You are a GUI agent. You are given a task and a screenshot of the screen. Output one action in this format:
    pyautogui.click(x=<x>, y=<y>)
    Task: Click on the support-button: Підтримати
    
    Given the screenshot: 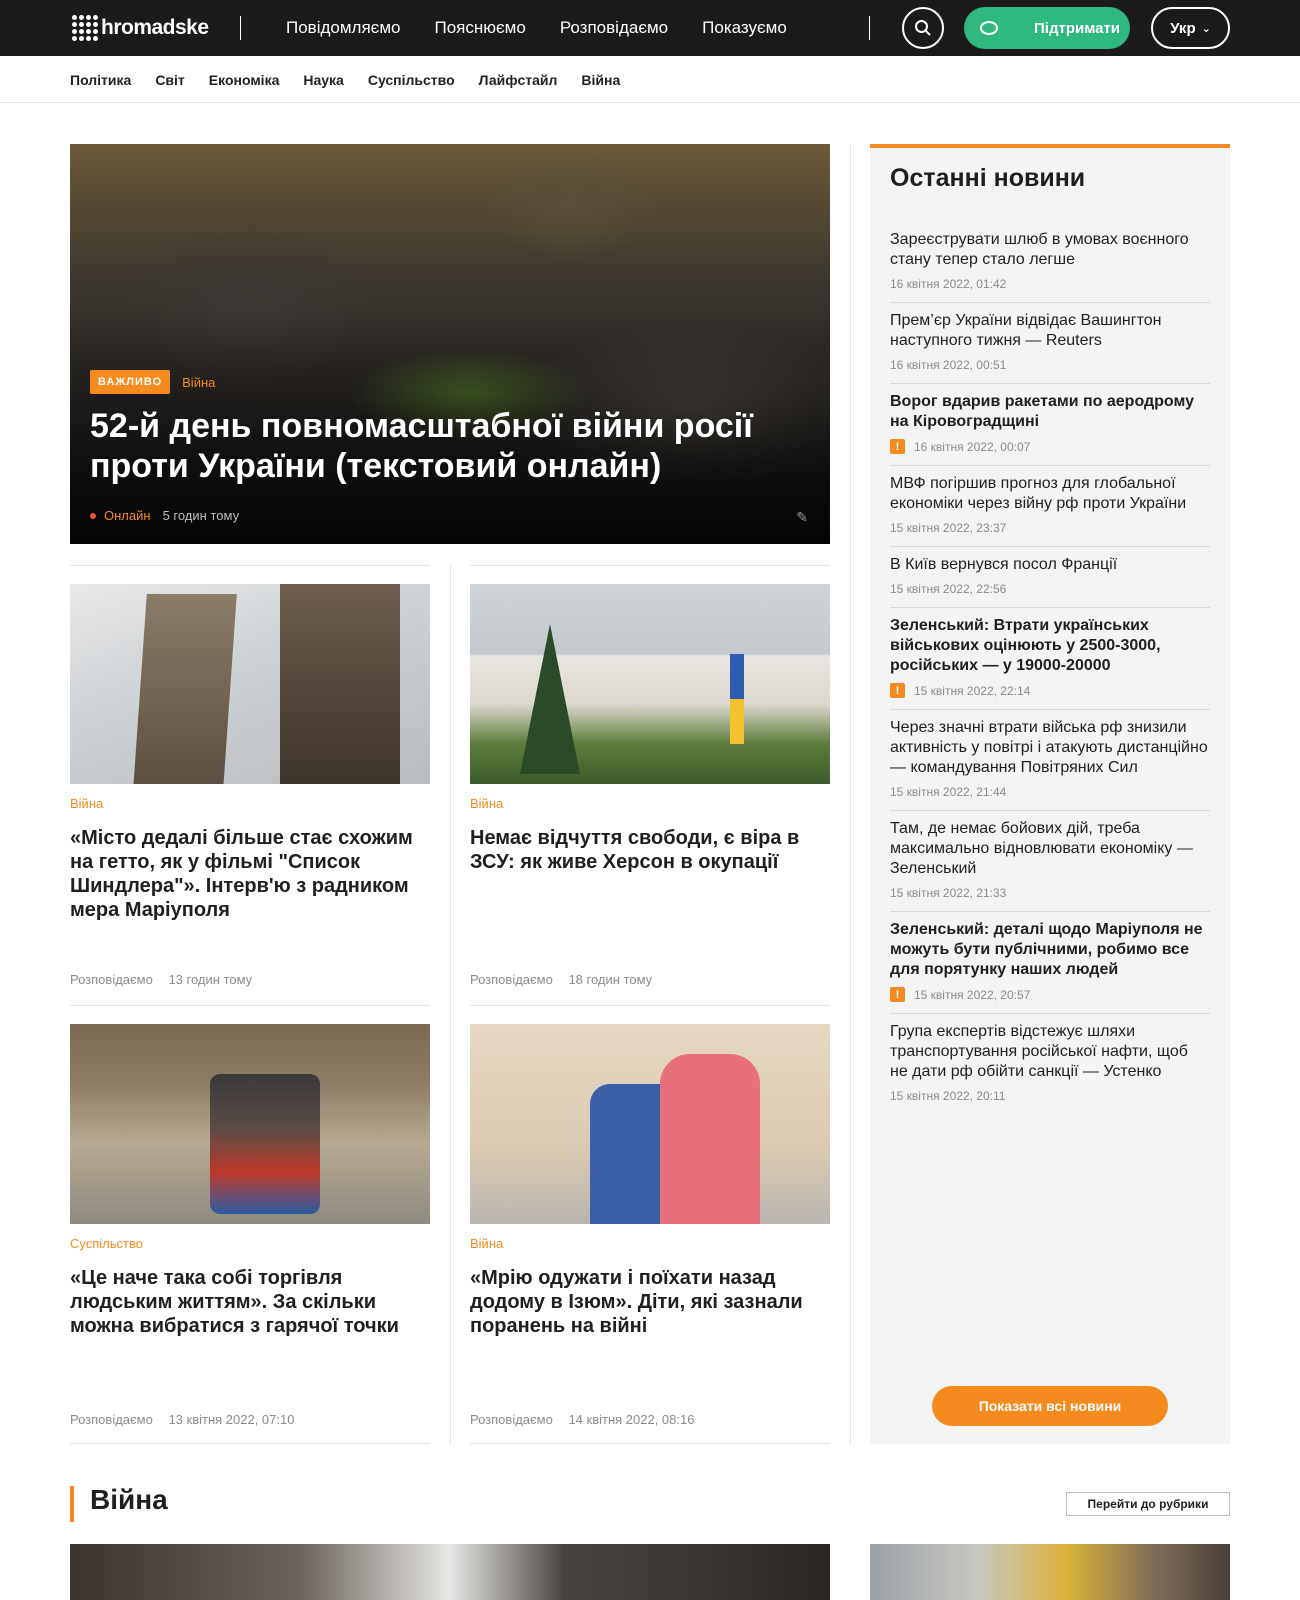 What is the action you would take?
    pyautogui.click(x=1047, y=28)
    